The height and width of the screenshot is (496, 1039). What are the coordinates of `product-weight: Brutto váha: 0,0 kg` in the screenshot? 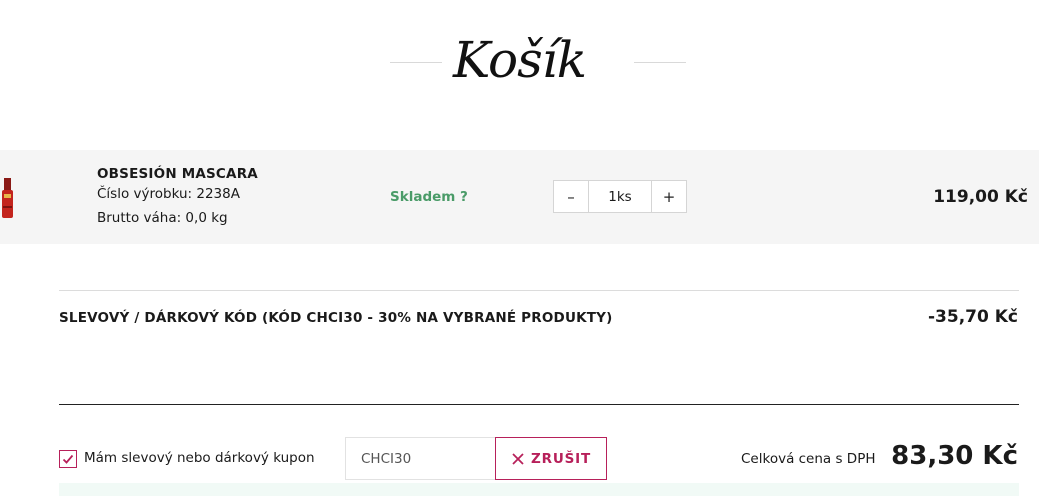 It's located at (162, 218).